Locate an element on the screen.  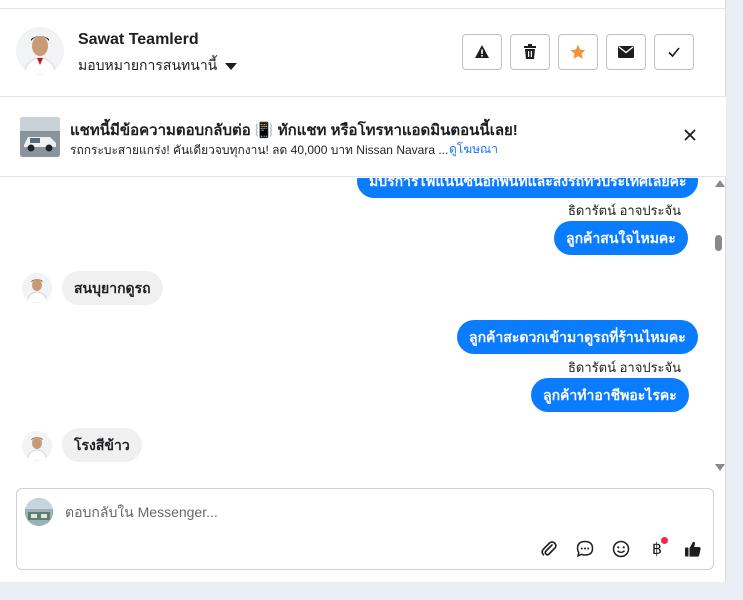
emoji-button is located at coordinates (621, 549).